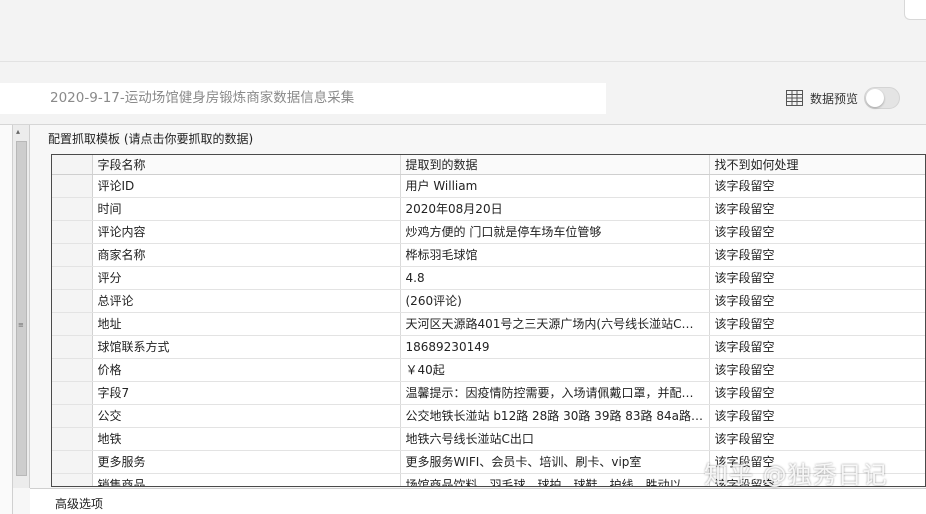 This screenshot has width=926, height=514. I want to click on table-header-row: 字段名称 提取到的数据 找不到如何处理, so click(488, 165).